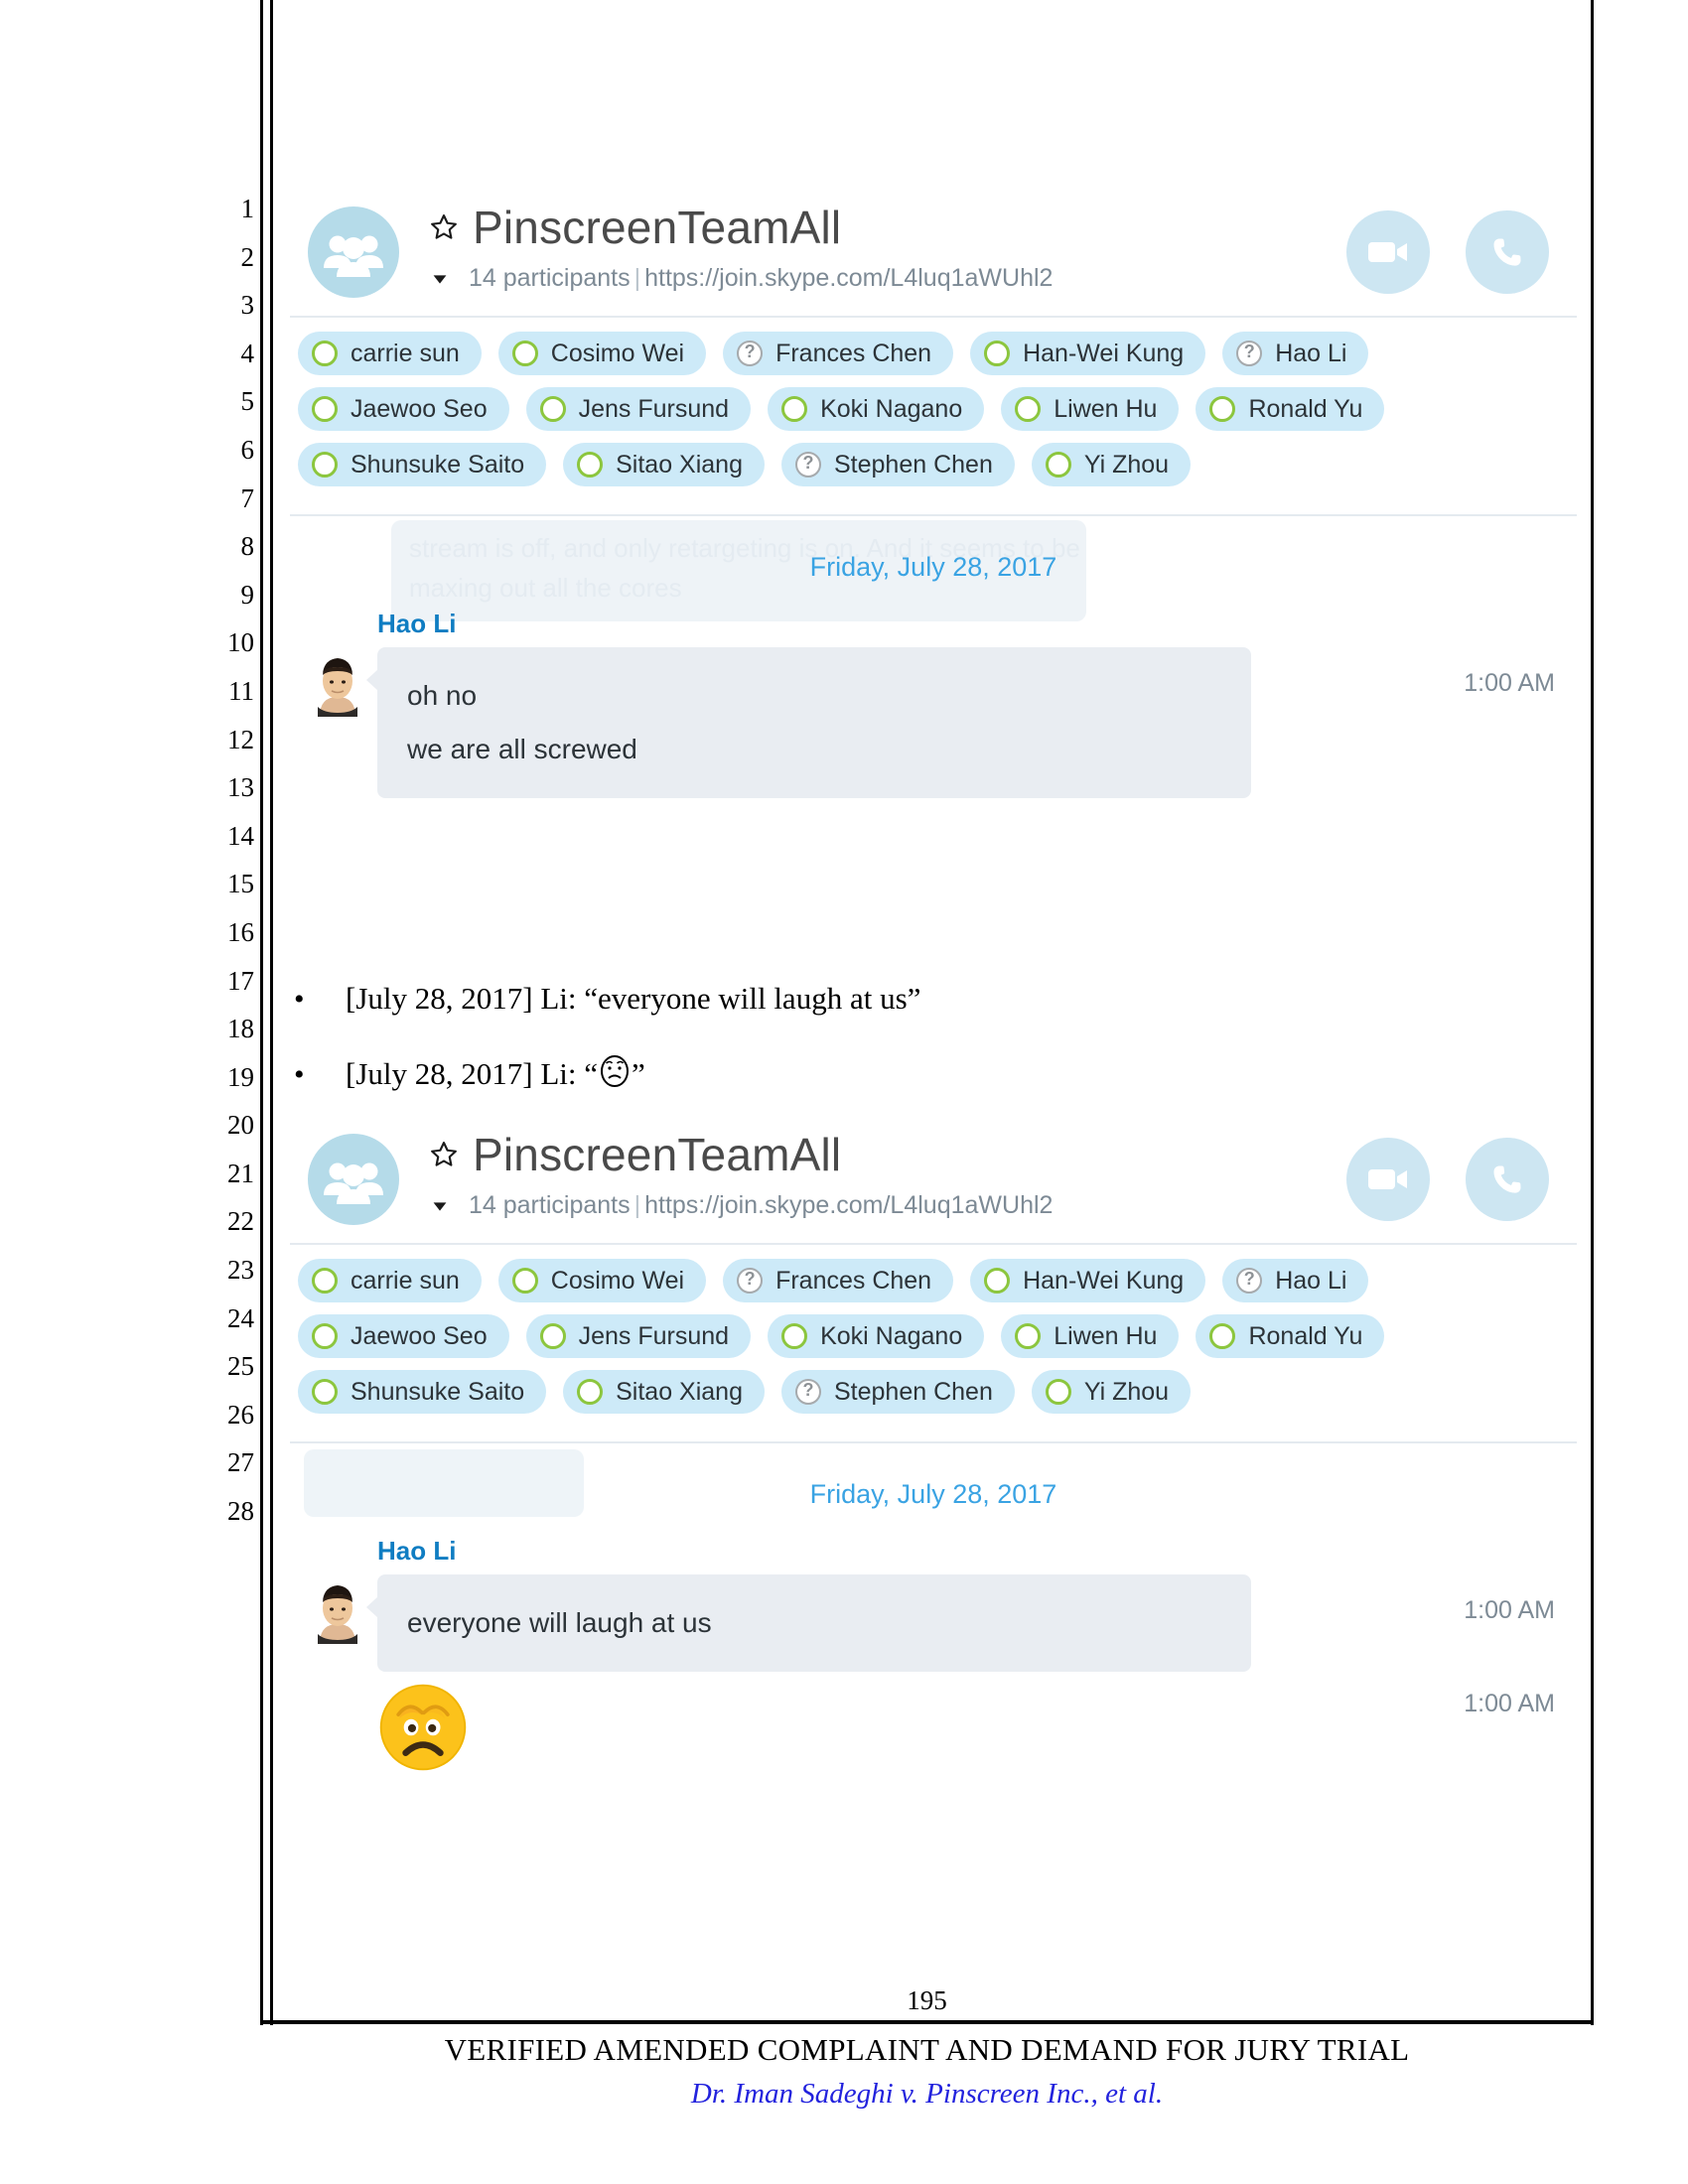  I want to click on line-number: 25, so click(240, 1366).